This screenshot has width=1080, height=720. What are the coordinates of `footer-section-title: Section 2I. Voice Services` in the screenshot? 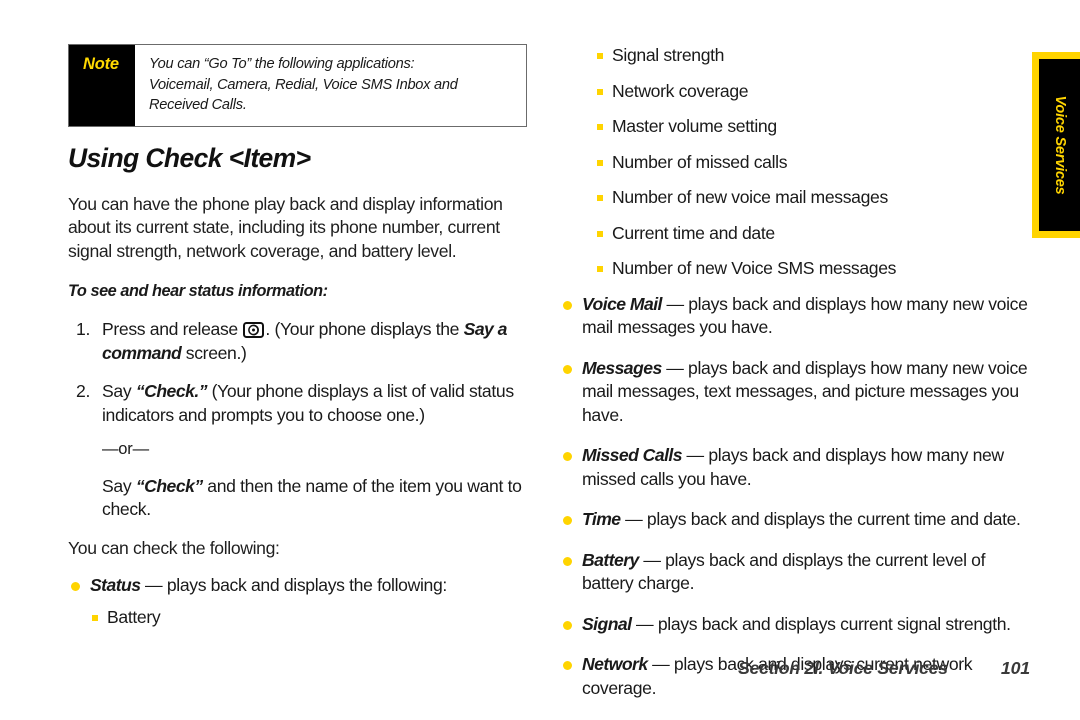 It's located at (843, 668).